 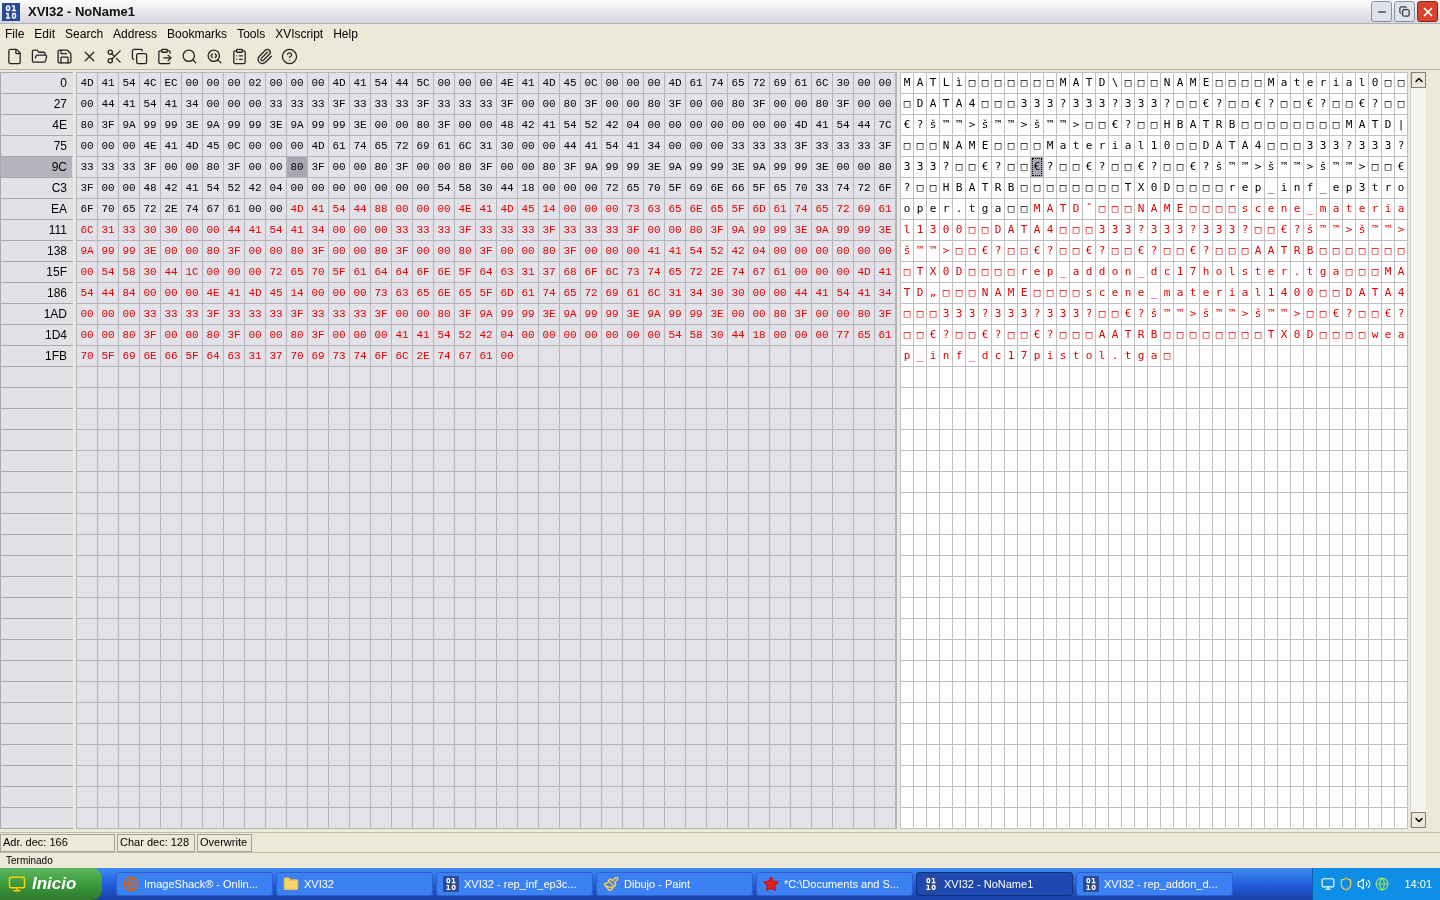 I want to click on character-cell-text: s, so click(x=1063, y=355).